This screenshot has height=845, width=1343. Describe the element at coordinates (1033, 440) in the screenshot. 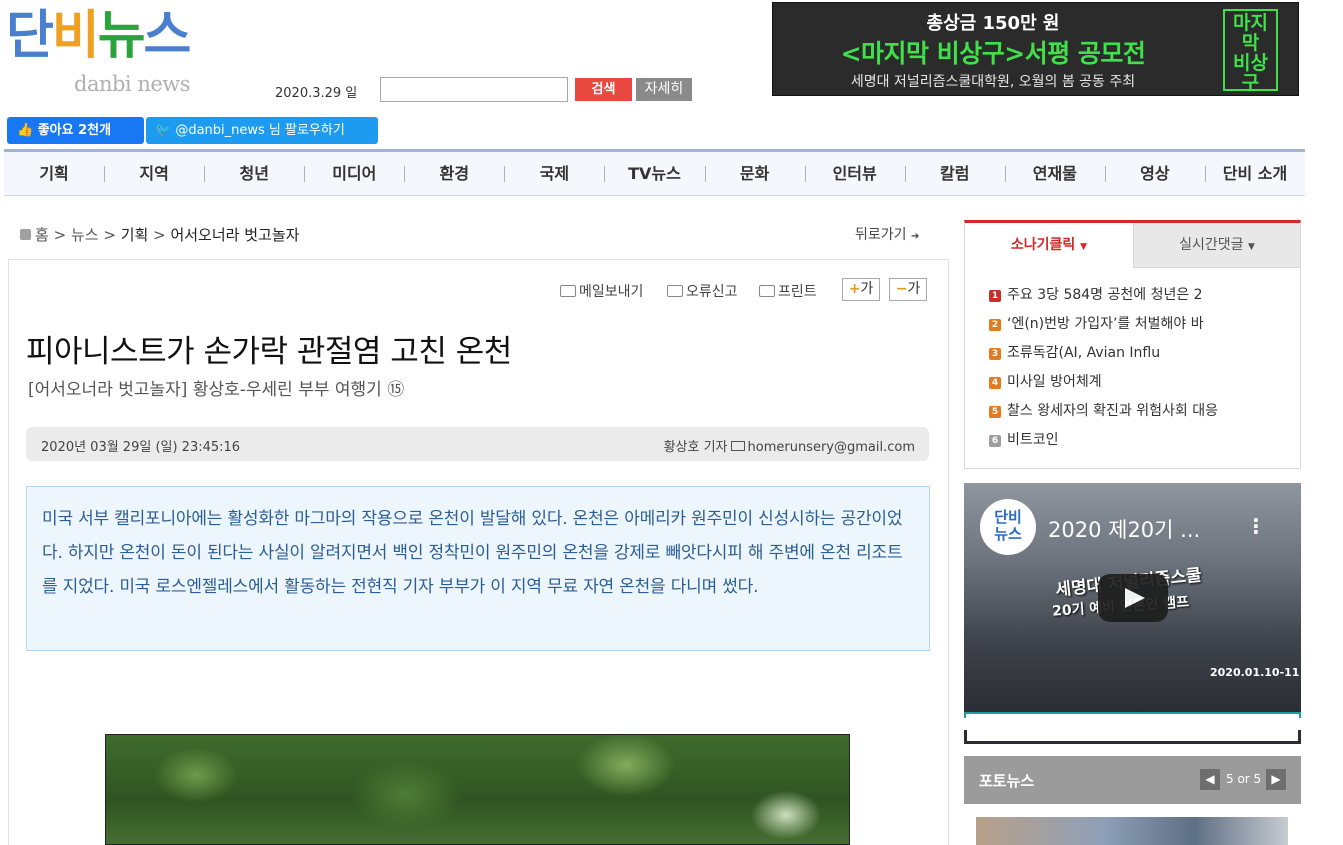

I see `rank-title: 비트코인` at that location.